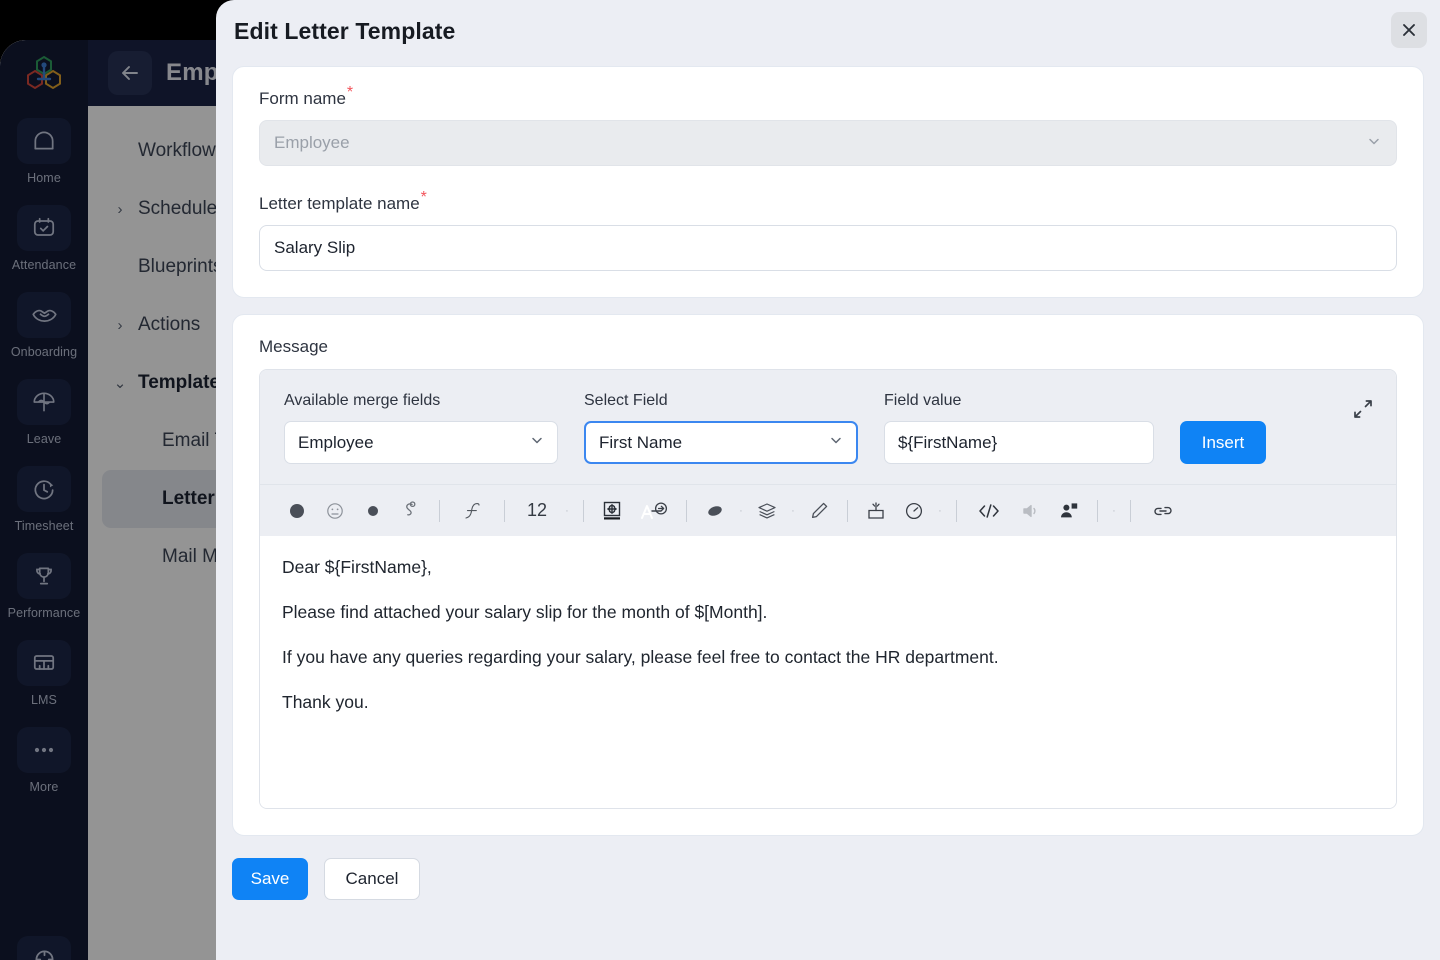 This screenshot has width=1440, height=960. Describe the element at coordinates (828, 868) in the screenshot. I see `modal-footer: Save Cancel` at that location.